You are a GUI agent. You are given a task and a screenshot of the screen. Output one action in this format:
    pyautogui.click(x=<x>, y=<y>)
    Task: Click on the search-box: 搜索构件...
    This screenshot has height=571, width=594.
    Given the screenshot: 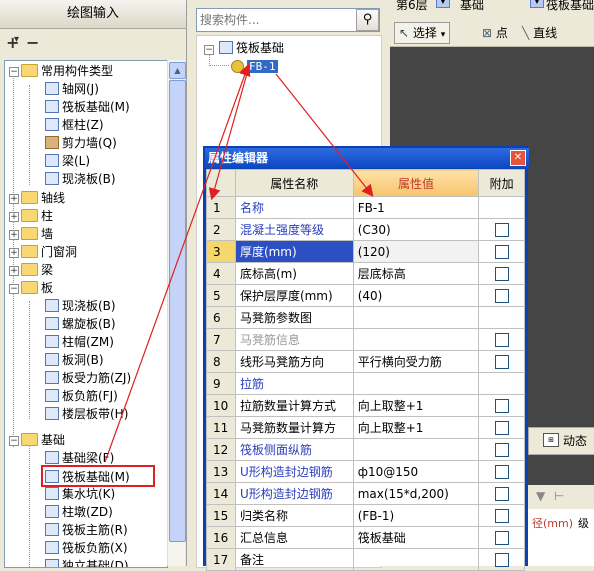 What is the action you would take?
    pyautogui.click(x=288, y=20)
    